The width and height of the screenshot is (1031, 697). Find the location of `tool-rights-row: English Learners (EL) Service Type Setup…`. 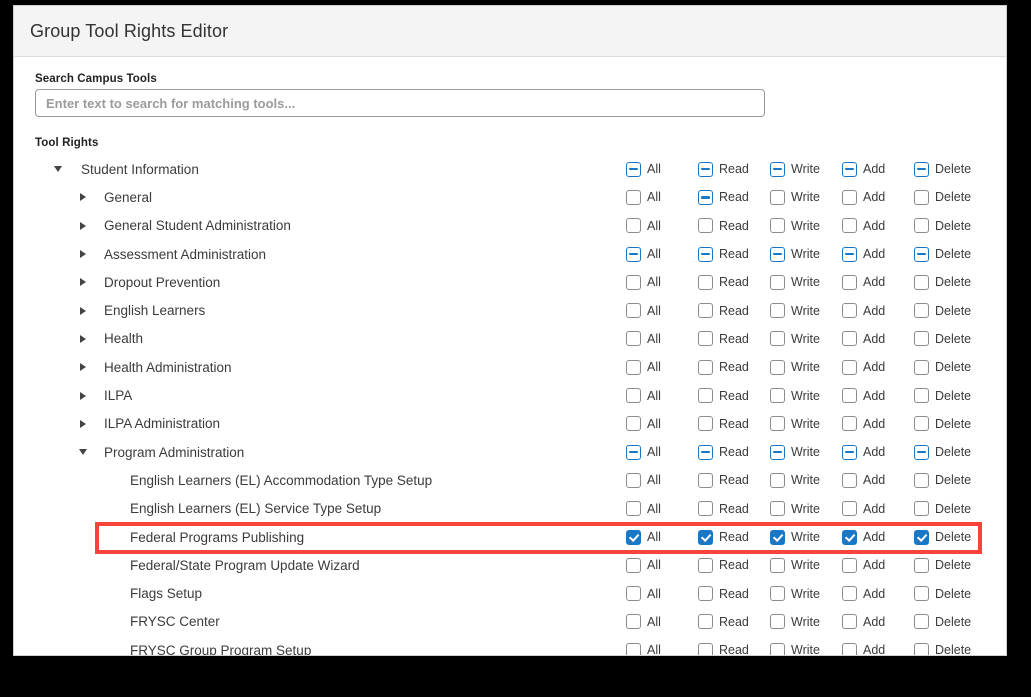

tool-rights-row: English Learners (EL) Service Type Setup… is located at coordinates (514, 509).